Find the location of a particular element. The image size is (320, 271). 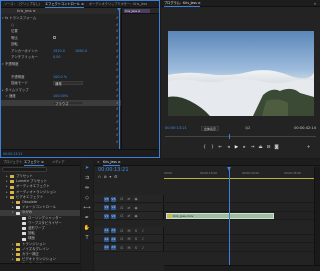

step-back-icon: ◂ is located at coordinates (228, 147).